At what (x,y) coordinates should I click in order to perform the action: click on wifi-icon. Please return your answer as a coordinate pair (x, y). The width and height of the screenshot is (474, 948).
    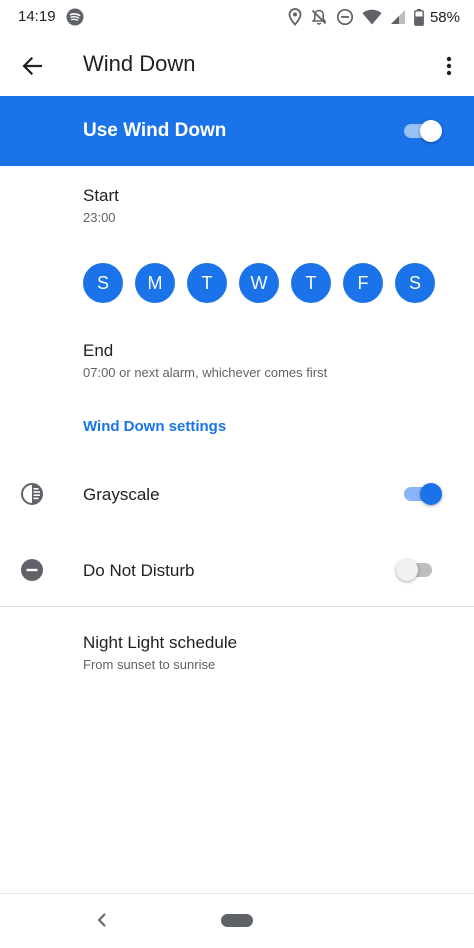
    Looking at the image, I should click on (372, 17).